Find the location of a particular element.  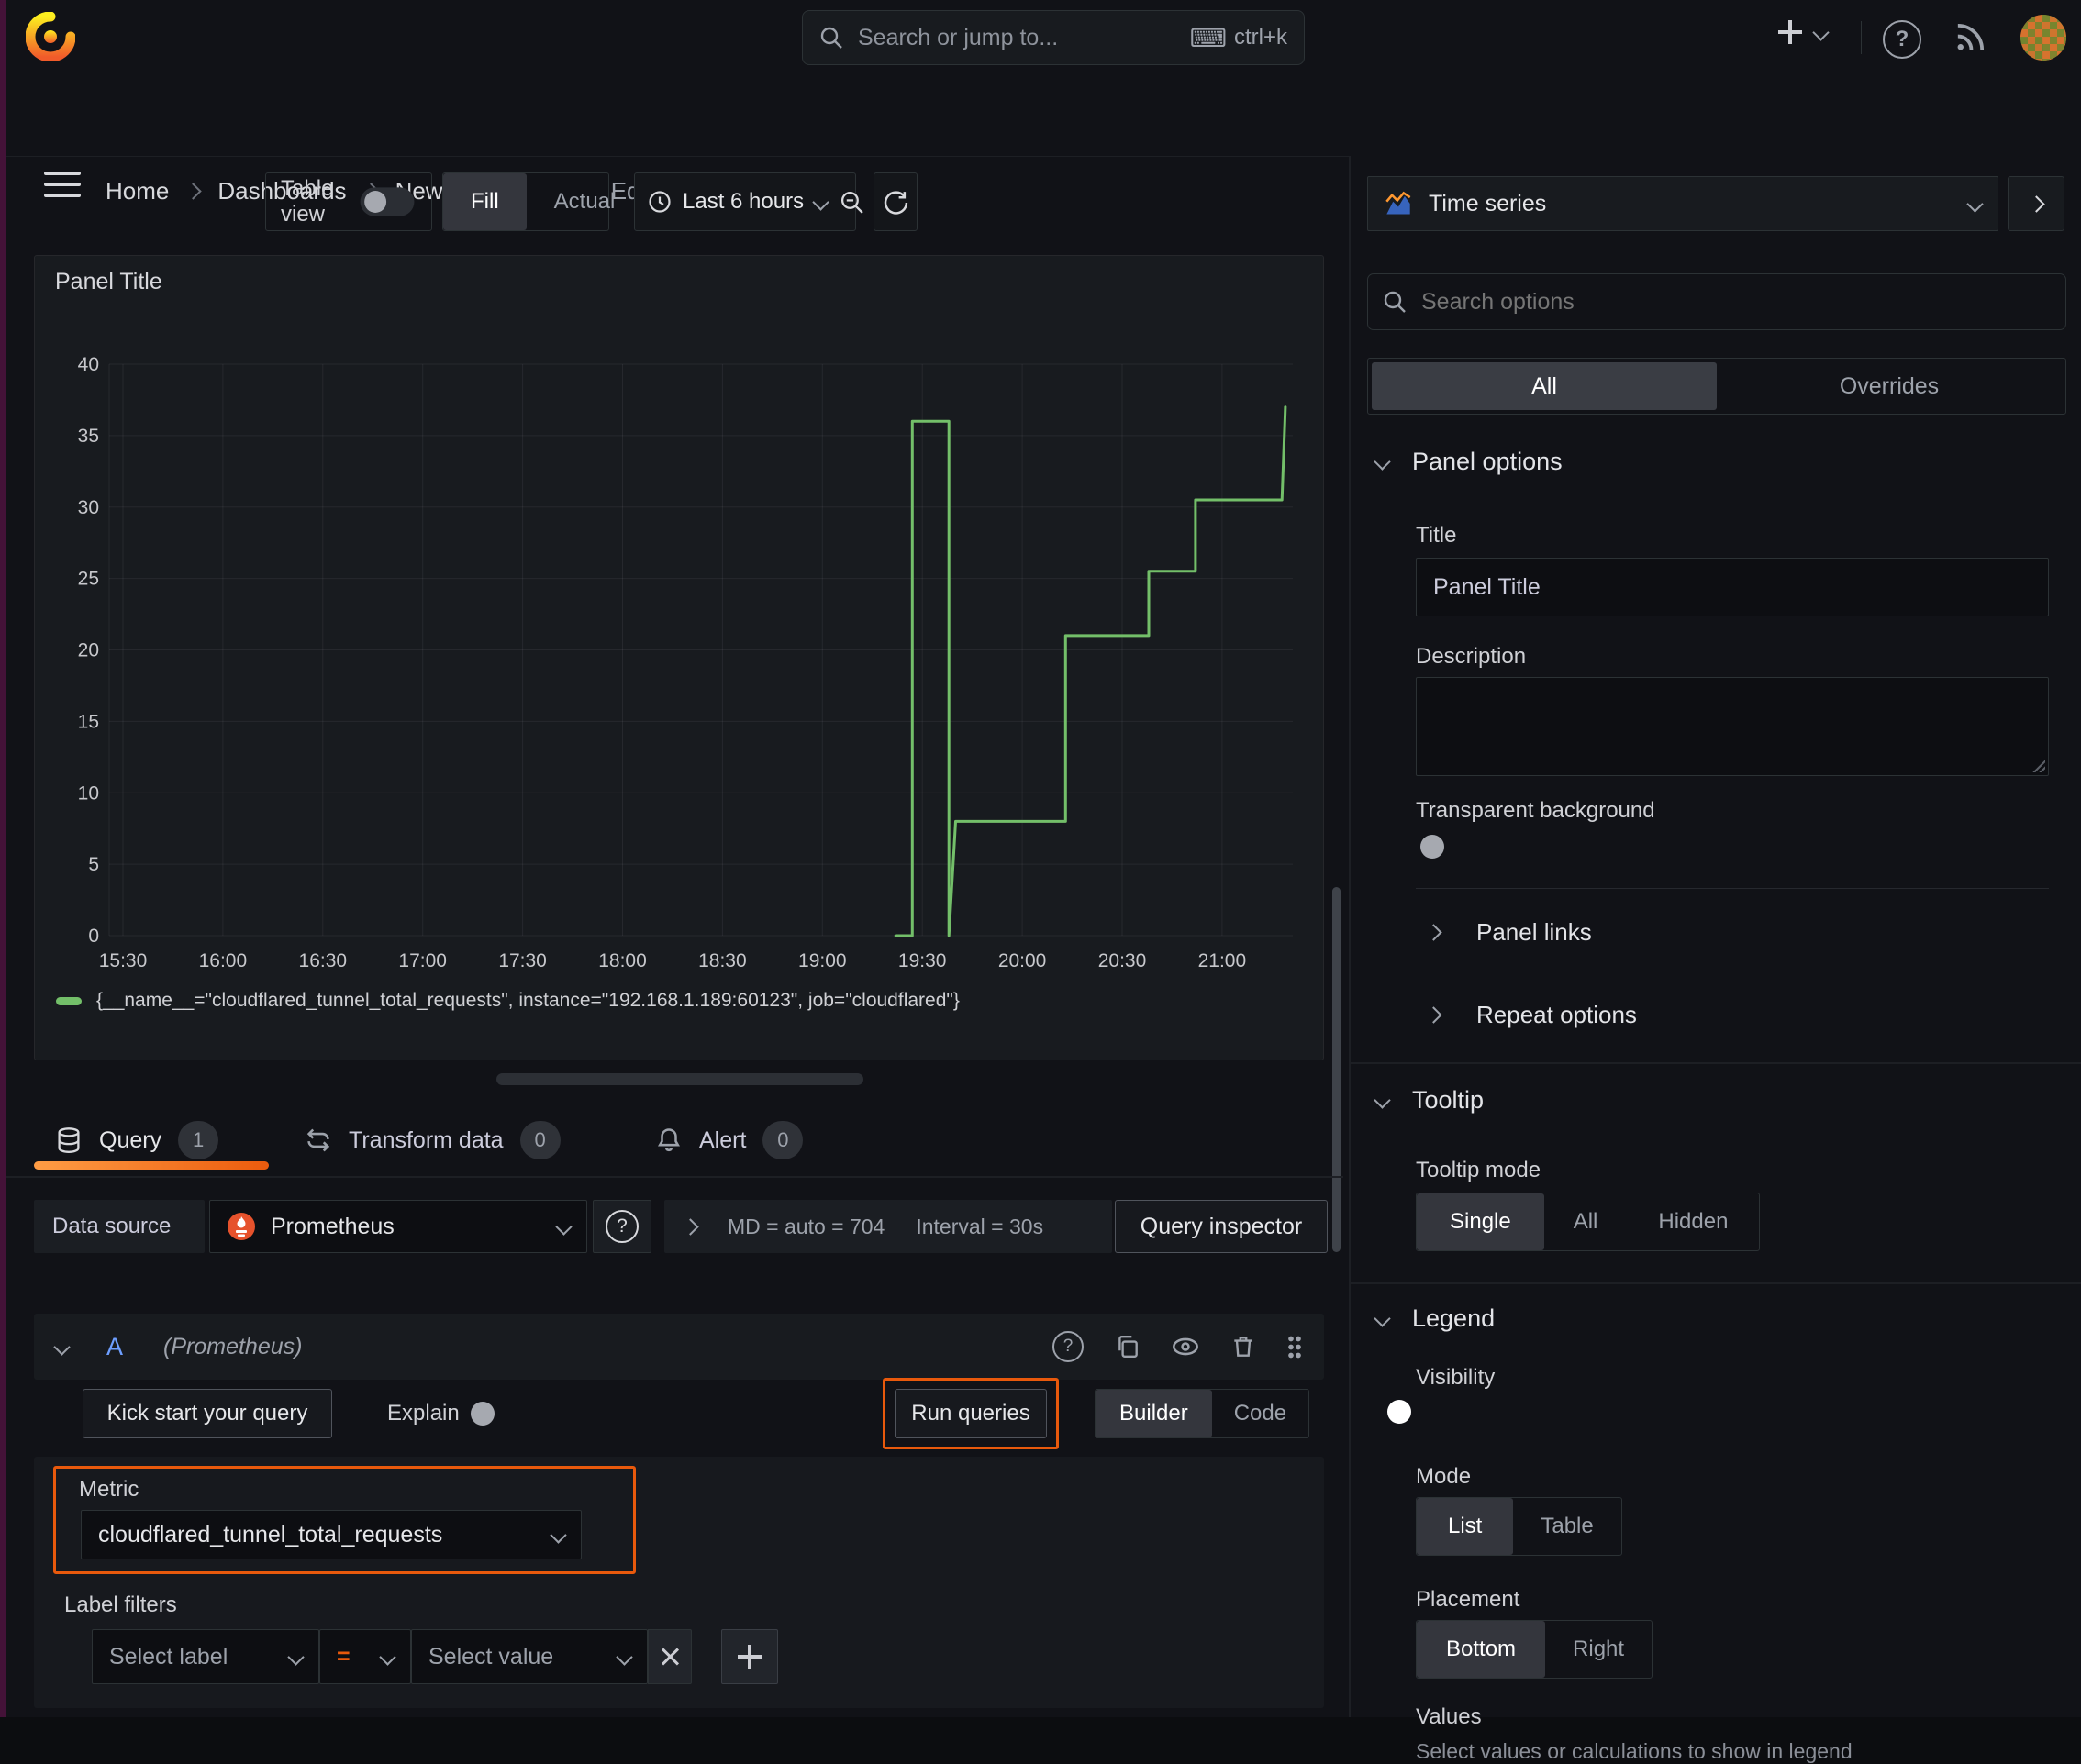

remove-filter-button is located at coordinates (670, 1656).